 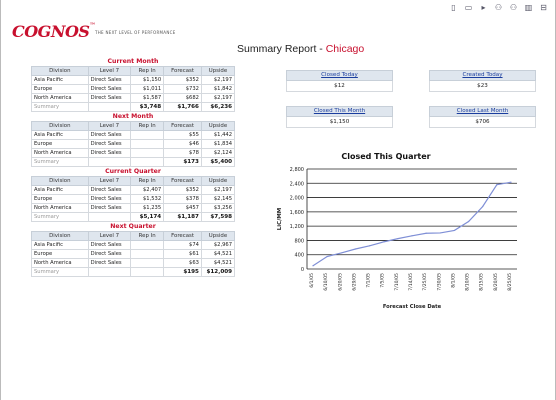 What do you see at coordinates (218, 80) in the screenshot?
I see `table-cell: $2,197` at bounding box center [218, 80].